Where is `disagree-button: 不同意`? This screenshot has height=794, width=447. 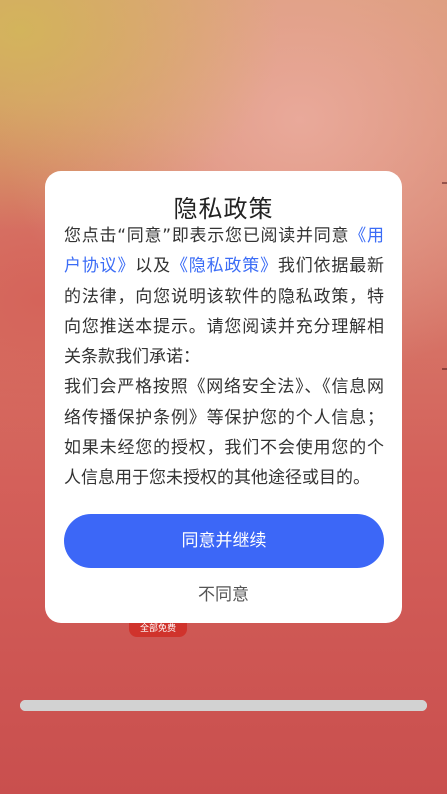 disagree-button: 不同意 is located at coordinates (223, 592).